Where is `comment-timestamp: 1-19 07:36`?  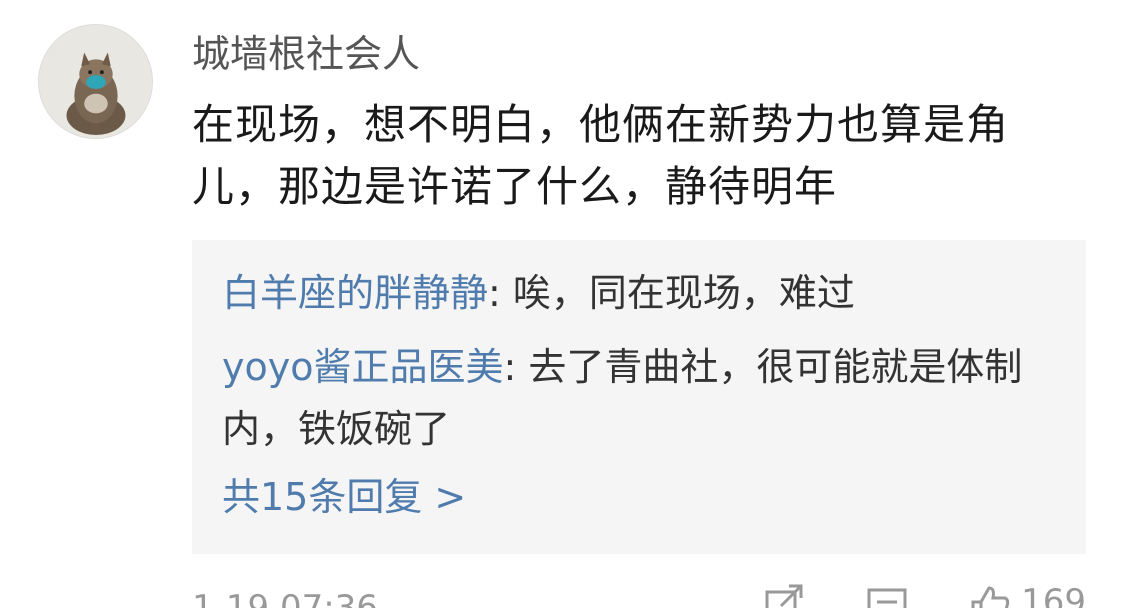 comment-timestamp: 1-19 07:36 is located at coordinates (285, 598).